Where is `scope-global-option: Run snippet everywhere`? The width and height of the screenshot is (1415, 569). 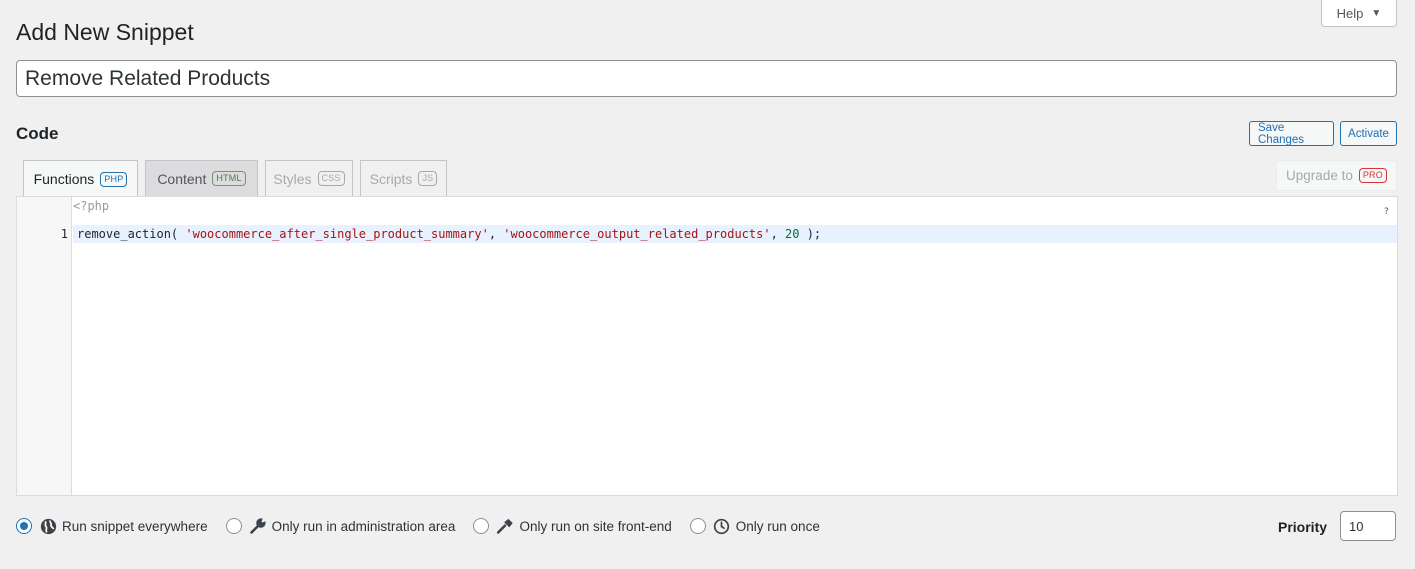 scope-global-option: Run snippet everywhere is located at coordinates (112, 526).